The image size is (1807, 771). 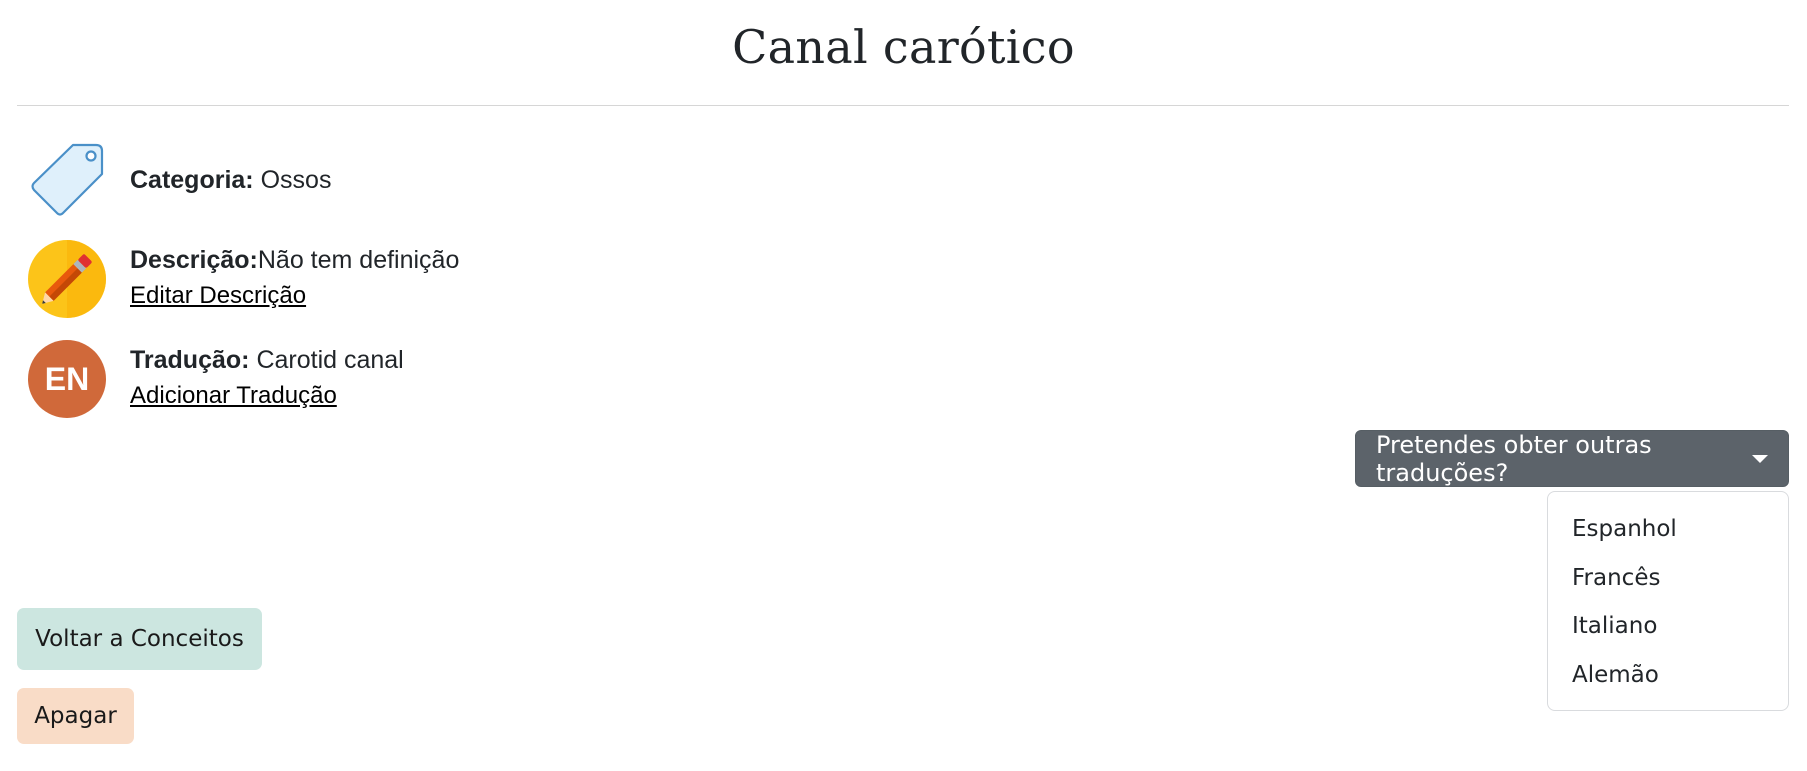 I want to click on translation-label: Tradução:, so click(x=190, y=360).